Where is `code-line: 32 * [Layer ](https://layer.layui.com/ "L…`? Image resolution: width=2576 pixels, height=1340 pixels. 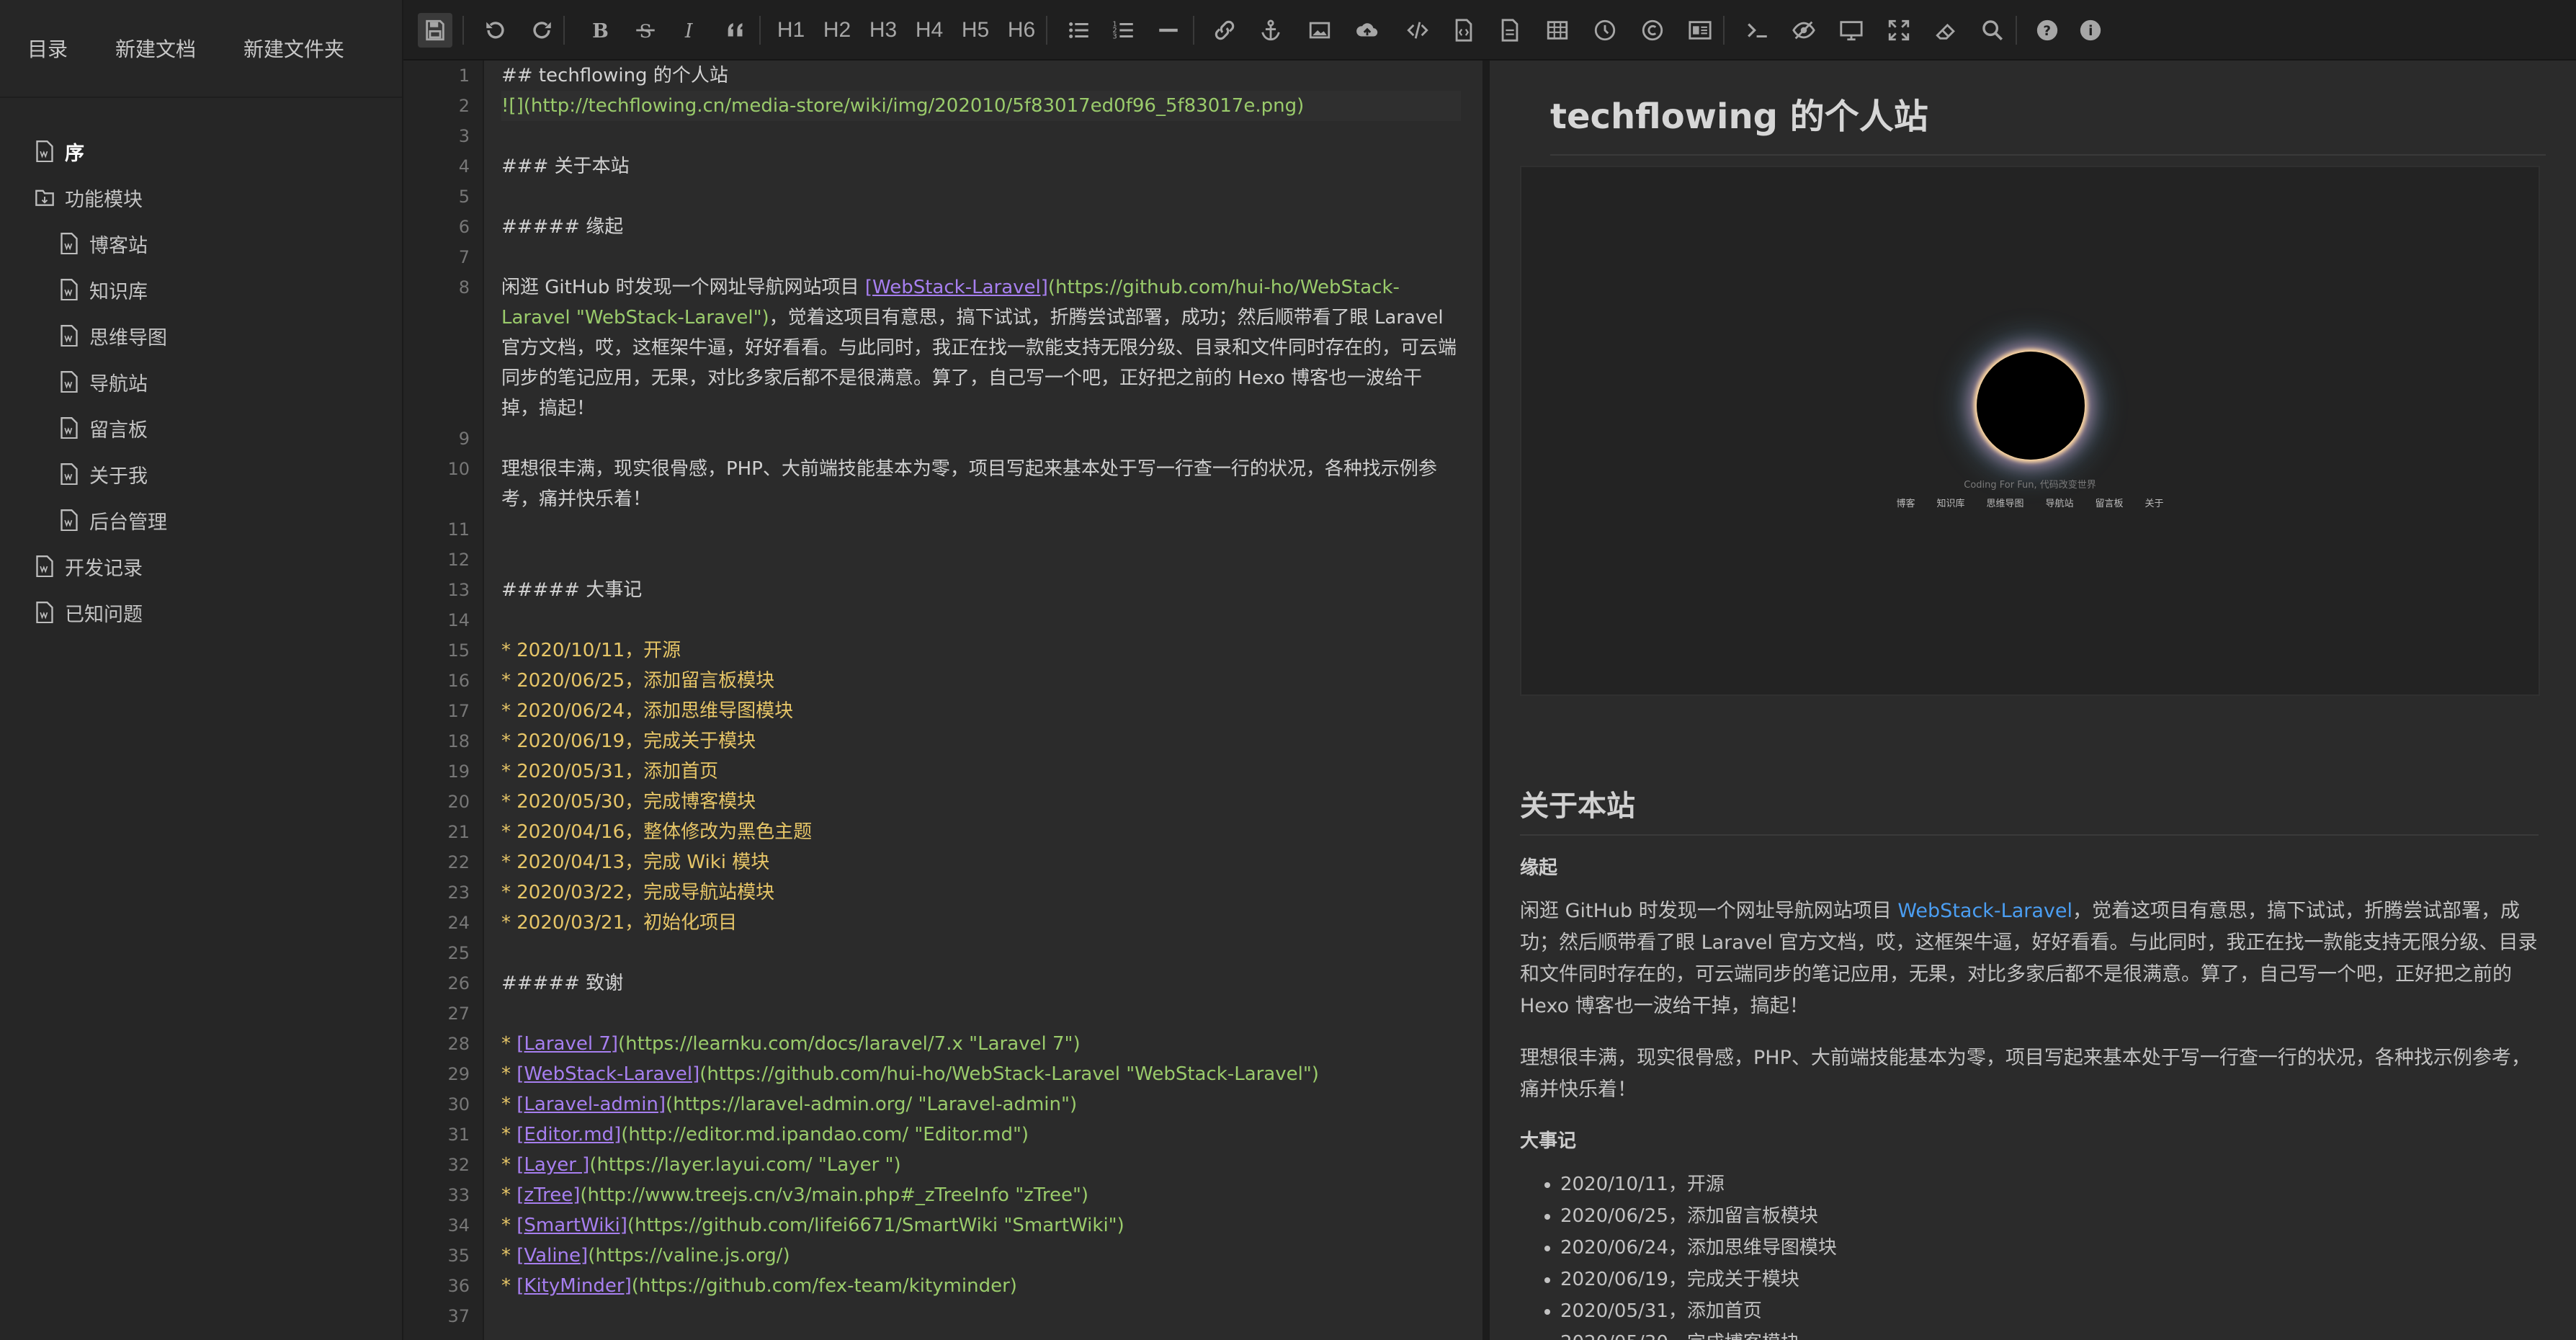 code-line: 32 * [Layer ](https://layer.layui.com/ "L… is located at coordinates (954, 1165).